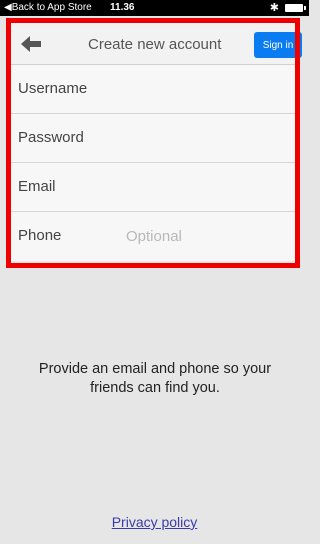 The height and width of the screenshot is (544, 320). I want to click on phone-row: Phone, so click(155, 236).